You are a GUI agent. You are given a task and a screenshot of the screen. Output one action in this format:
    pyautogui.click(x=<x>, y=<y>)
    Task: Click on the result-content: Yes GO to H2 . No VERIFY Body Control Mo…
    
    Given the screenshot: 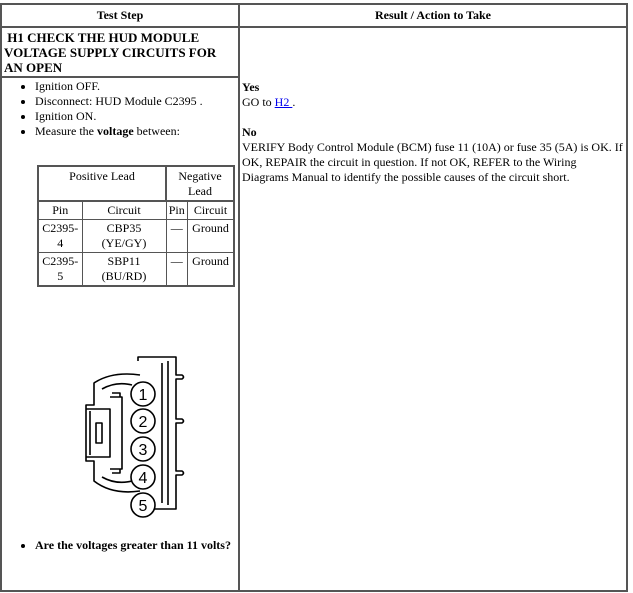 What is the action you would take?
    pyautogui.click(x=434, y=132)
    